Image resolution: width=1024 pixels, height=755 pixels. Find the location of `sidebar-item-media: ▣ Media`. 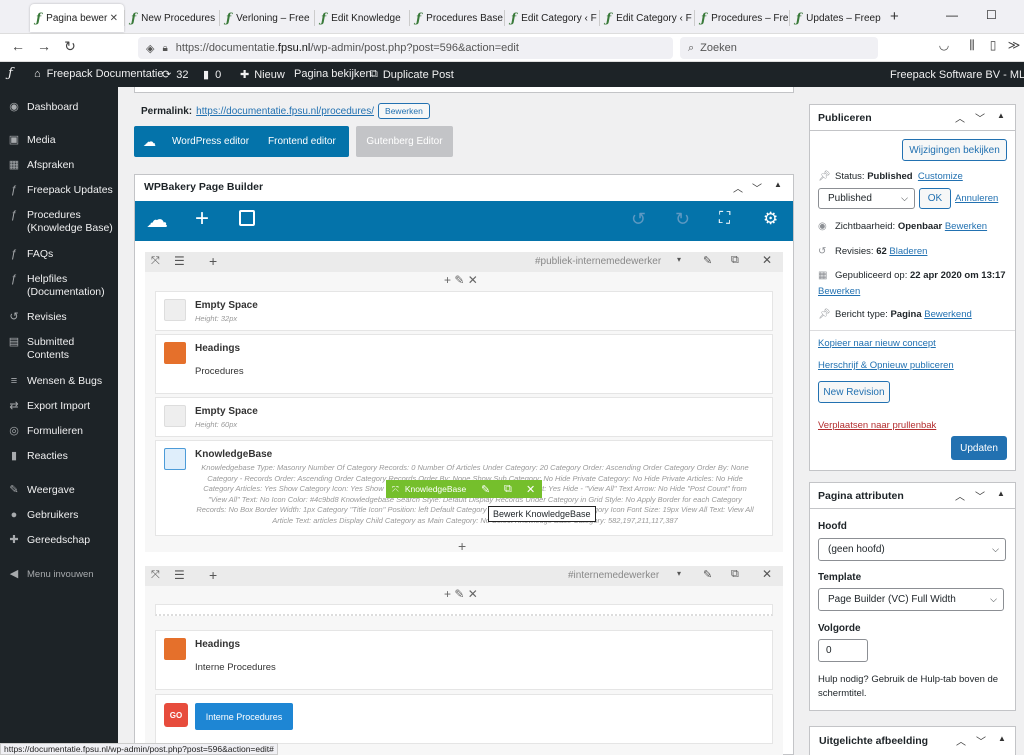

sidebar-item-media: ▣ Media is located at coordinates (59, 140).